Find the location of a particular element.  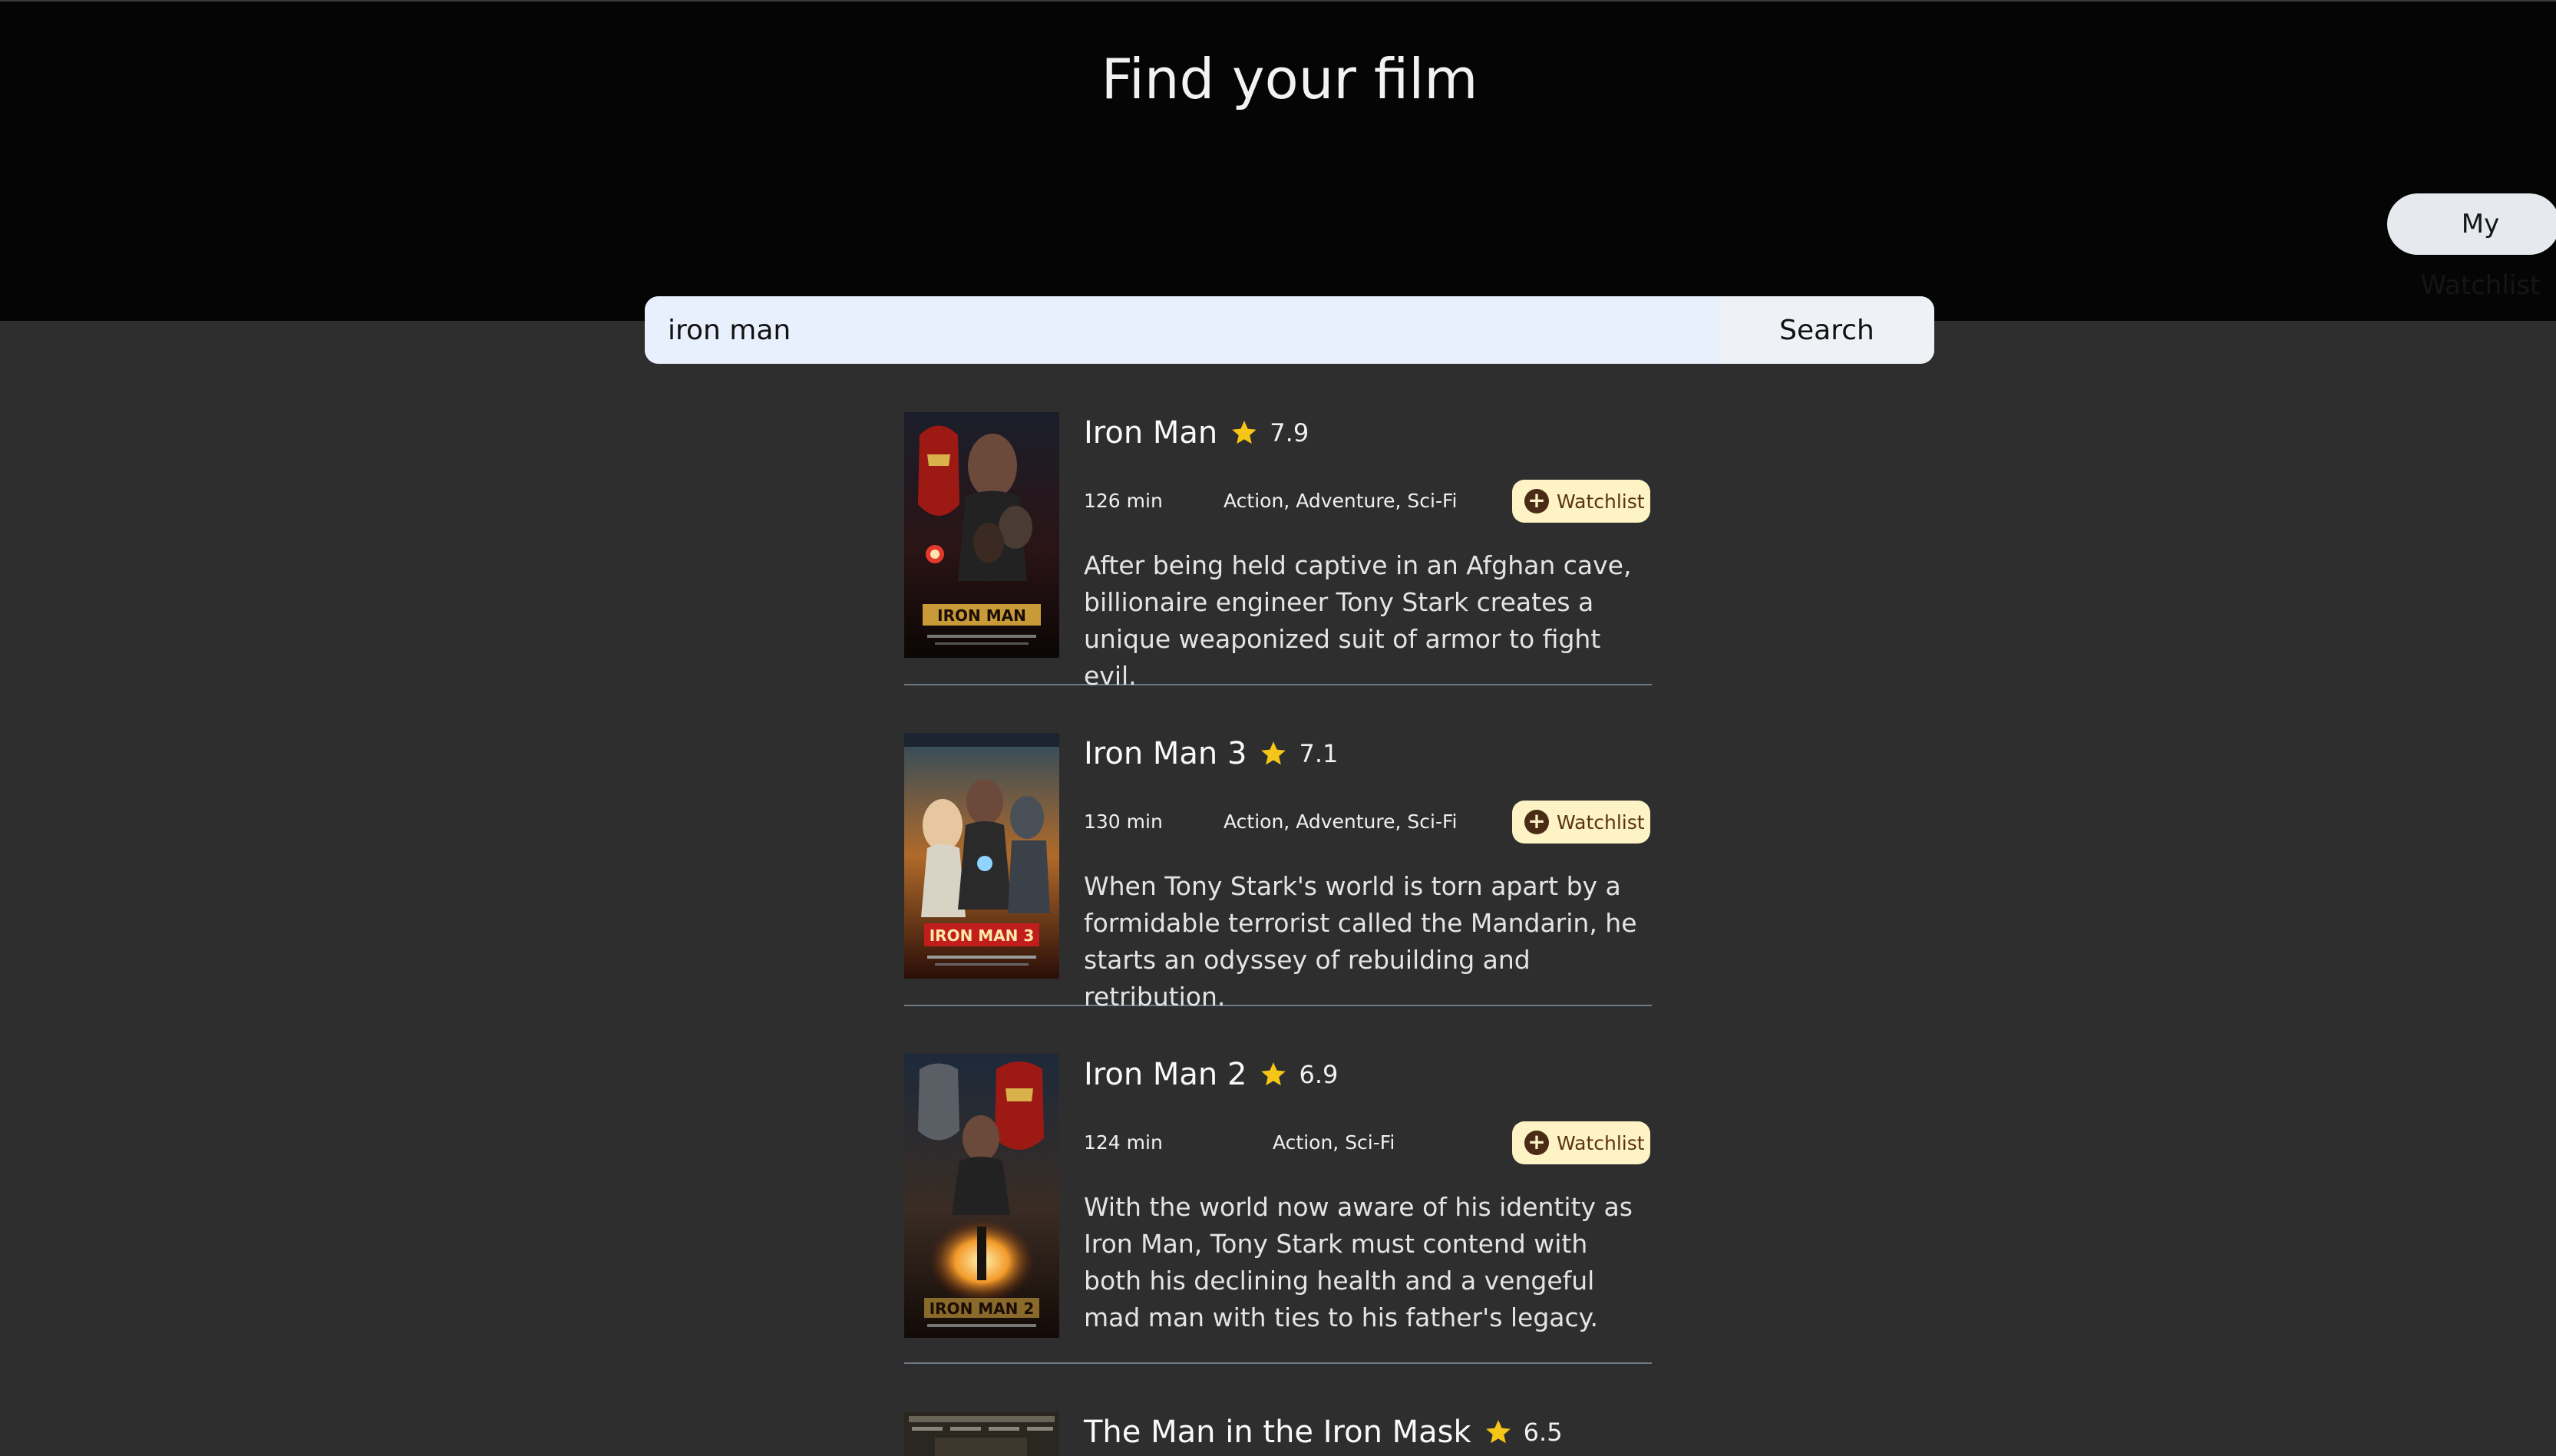

movie-rating: 7.9 is located at coordinates (1290, 433).